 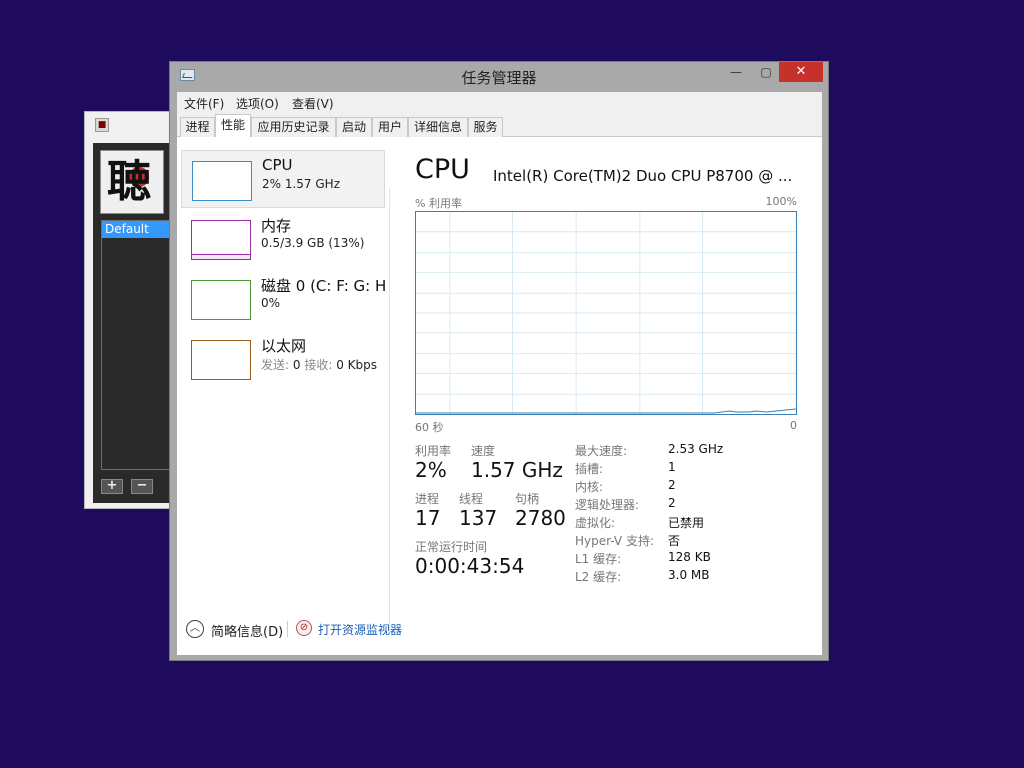 I want to click on utilization-max-label: 100%, so click(x=781, y=201).